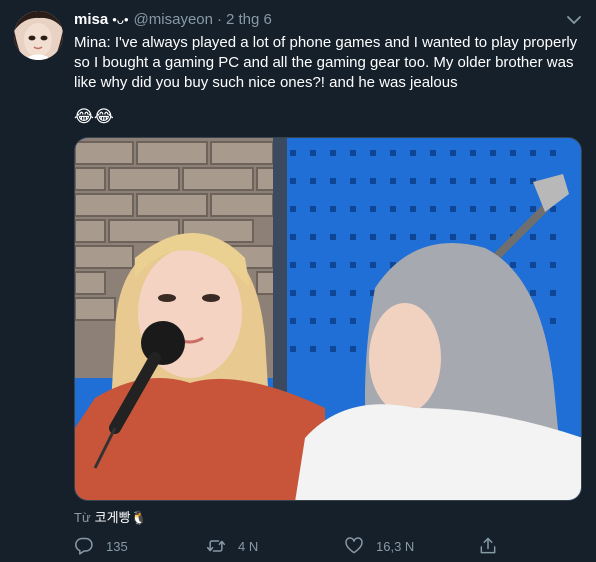 The width and height of the screenshot is (596, 562). Describe the element at coordinates (354, 545) in the screenshot. I see `heart-icon` at that location.